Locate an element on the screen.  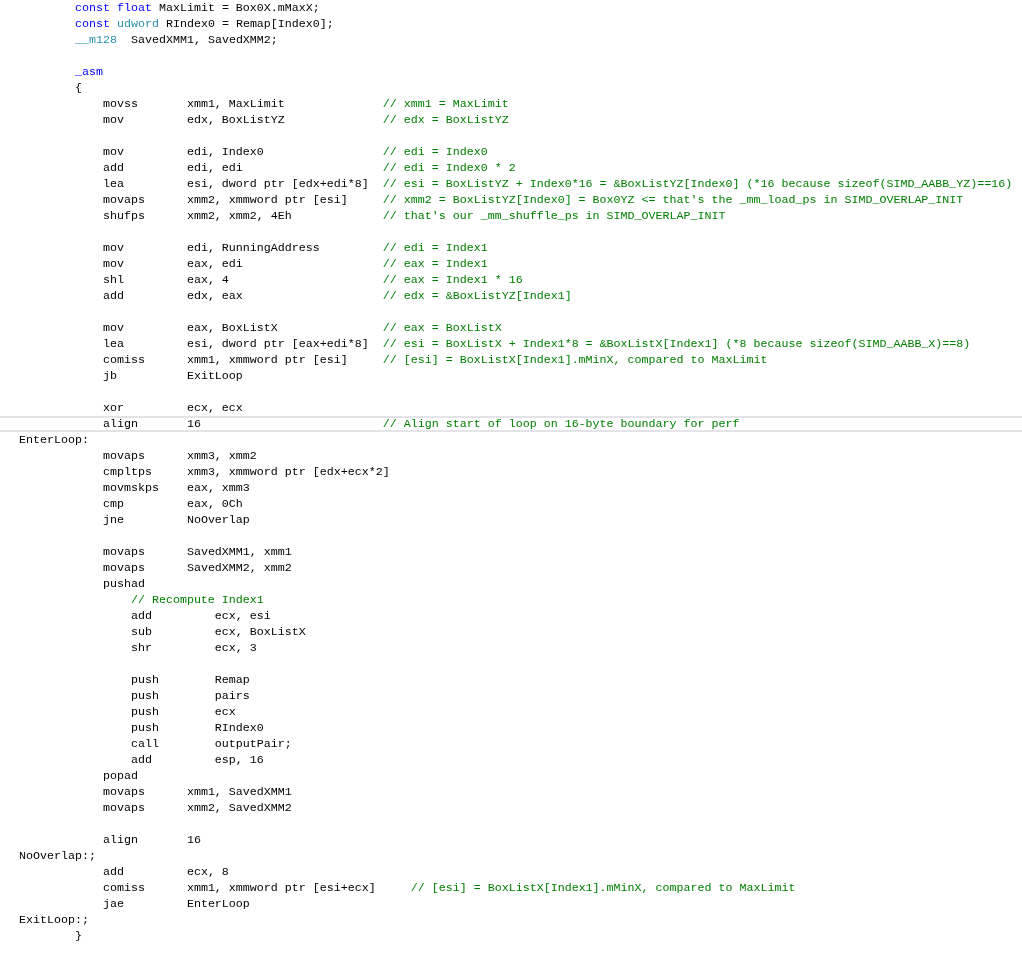
code-text: jne NoOverlap is located at coordinates (176, 520).